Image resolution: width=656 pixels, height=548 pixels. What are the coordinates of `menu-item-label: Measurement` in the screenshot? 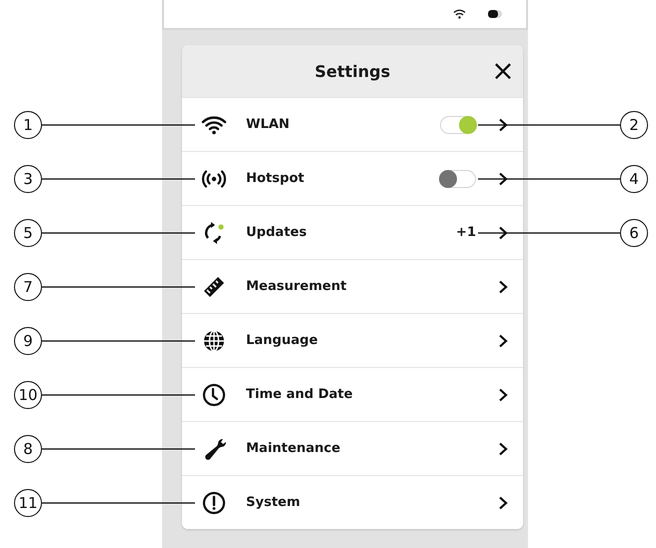 It's located at (331, 286).